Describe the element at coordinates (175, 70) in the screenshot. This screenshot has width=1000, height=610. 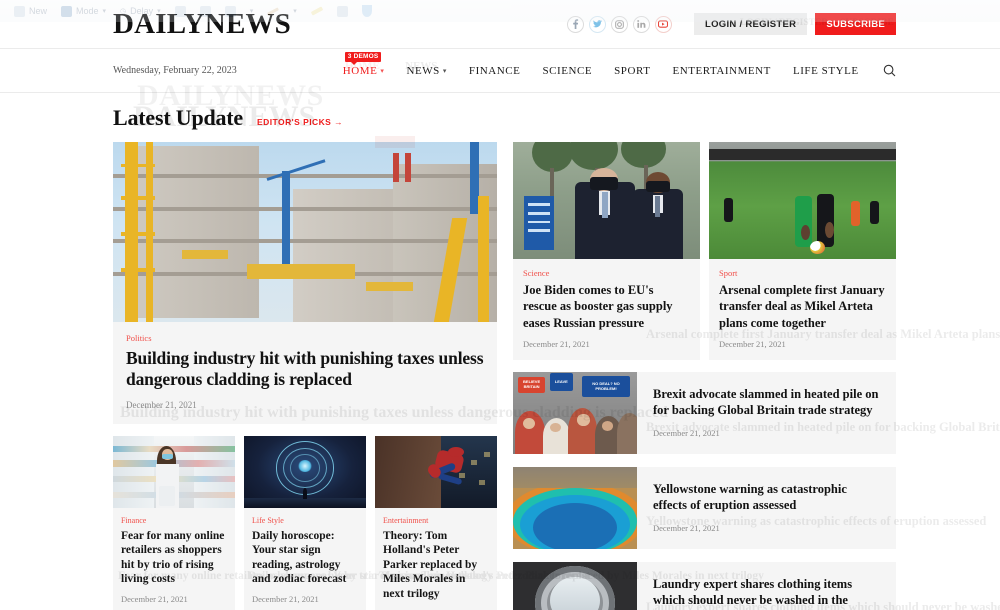
I see `current-date: Wednesday, February 22, 2023` at that location.